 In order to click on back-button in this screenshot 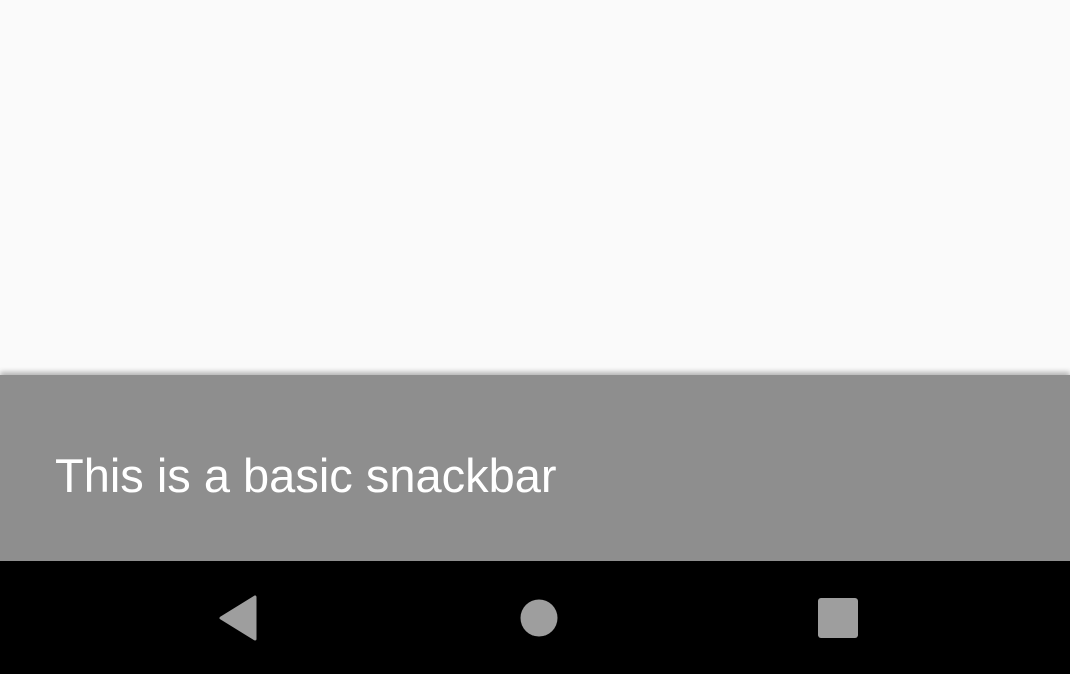, I will do `click(239, 617)`.